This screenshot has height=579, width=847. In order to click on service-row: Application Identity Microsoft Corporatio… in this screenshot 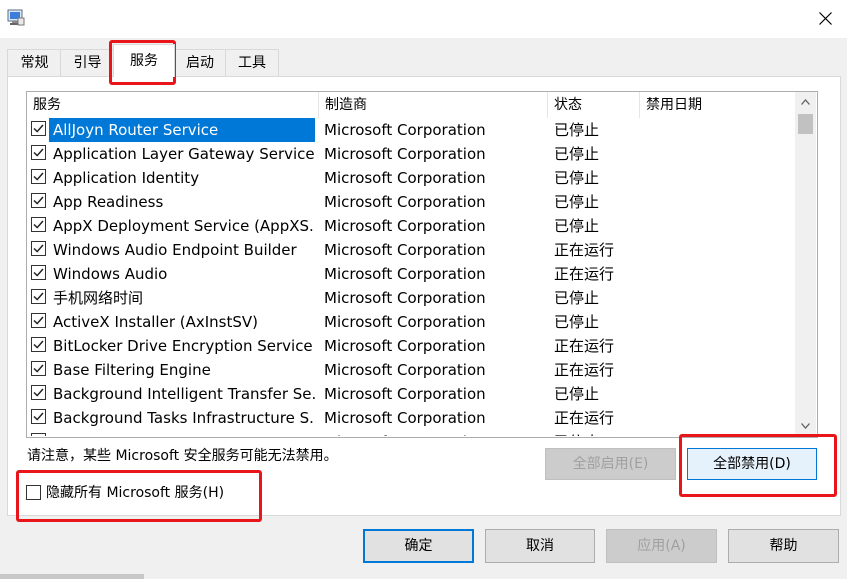, I will do `click(411, 178)`.